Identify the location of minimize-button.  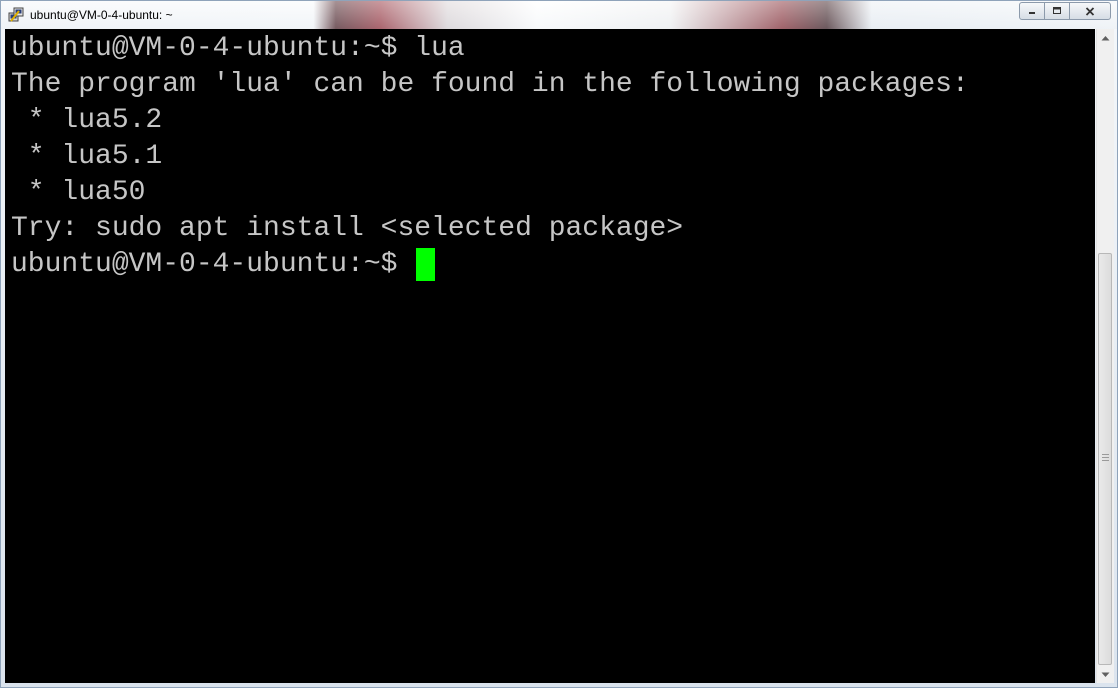
(1032, 11).